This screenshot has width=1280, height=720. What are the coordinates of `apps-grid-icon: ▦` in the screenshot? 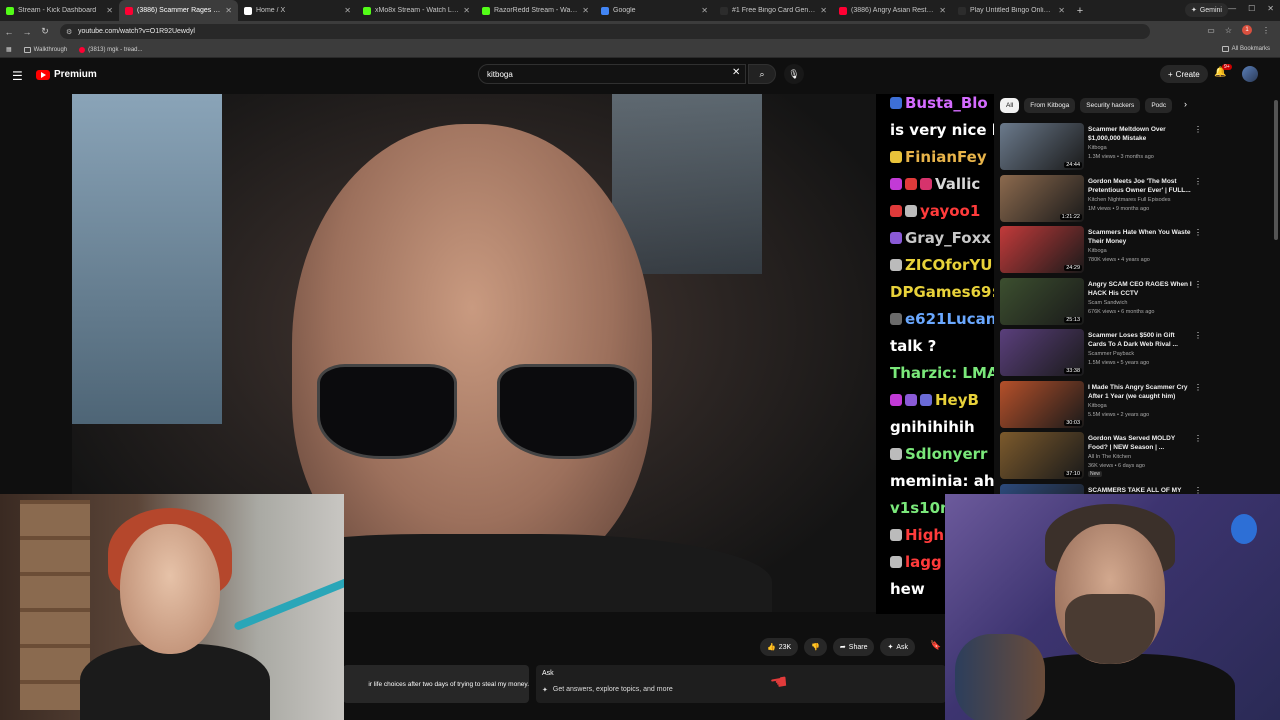 It's located at (9, 49).